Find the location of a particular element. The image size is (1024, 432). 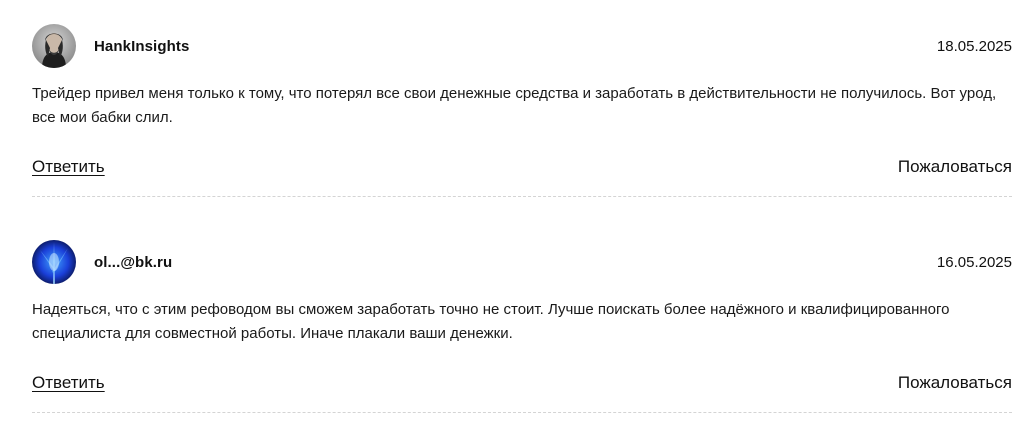

comment-header: ol...@bk.ru 16.05.2025 is located at coordinates (522, 263).